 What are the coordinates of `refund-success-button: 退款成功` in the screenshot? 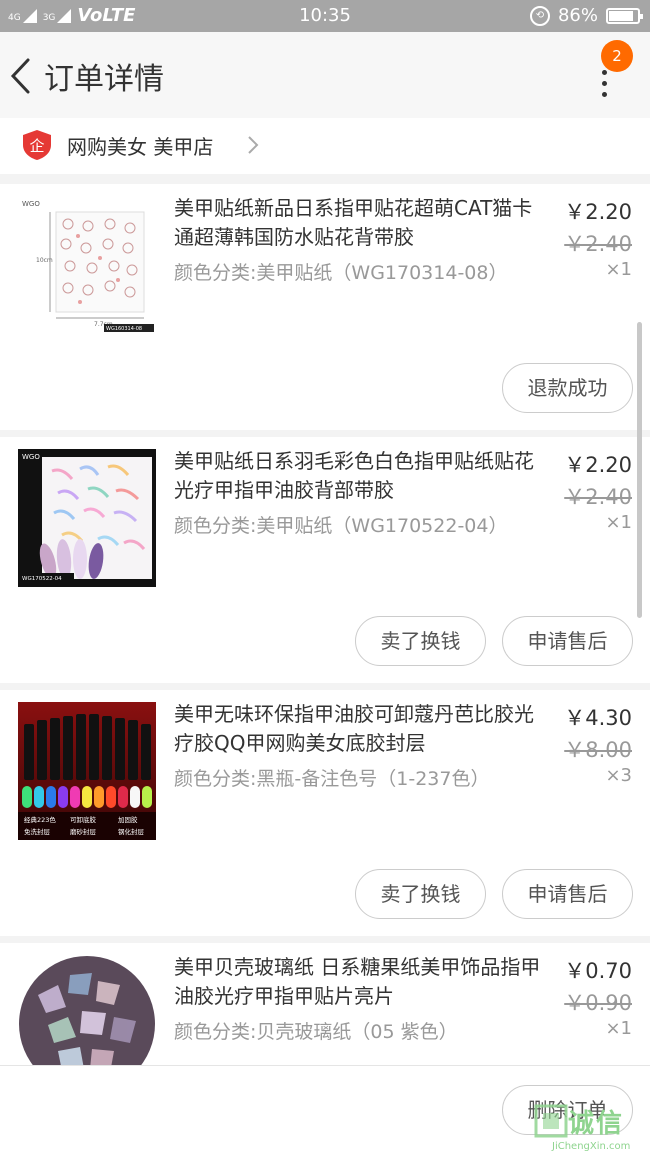 It's located at (567, 388).